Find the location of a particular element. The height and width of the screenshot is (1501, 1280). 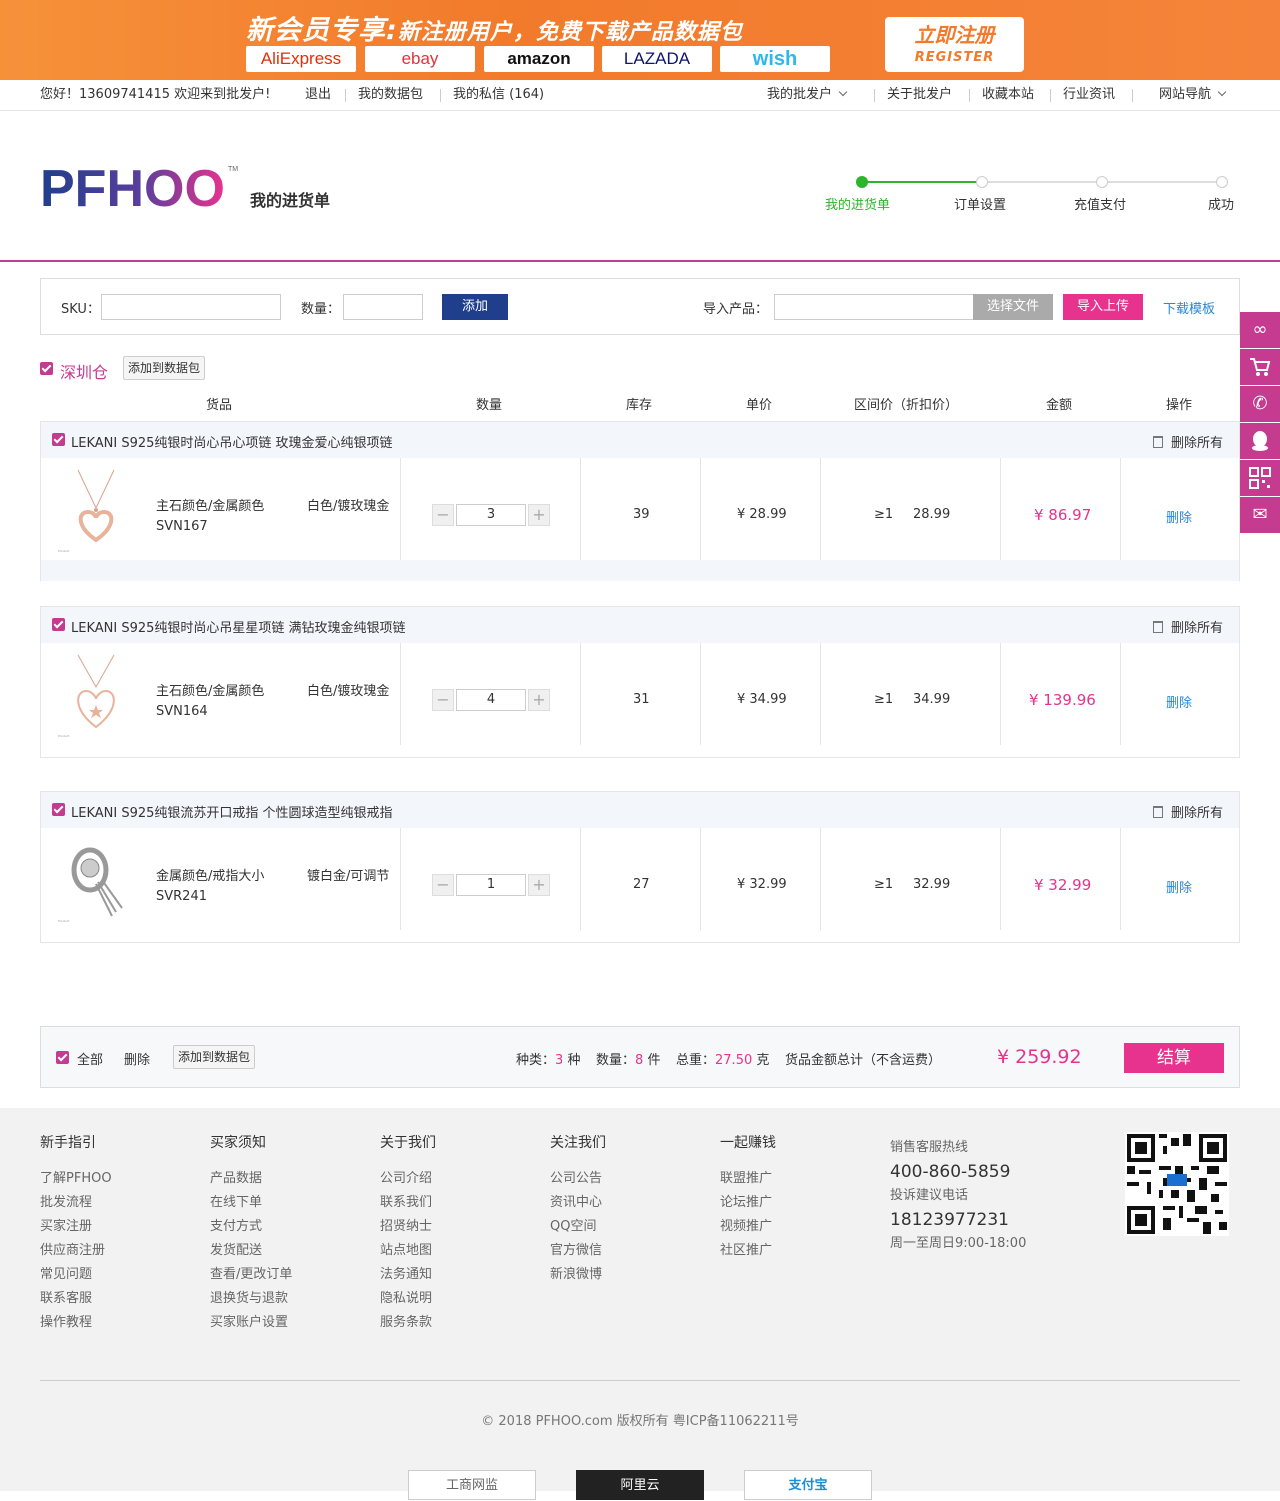

service-hours: 周一至周日9:00-18:00 is located at coordinates (958, 1243).